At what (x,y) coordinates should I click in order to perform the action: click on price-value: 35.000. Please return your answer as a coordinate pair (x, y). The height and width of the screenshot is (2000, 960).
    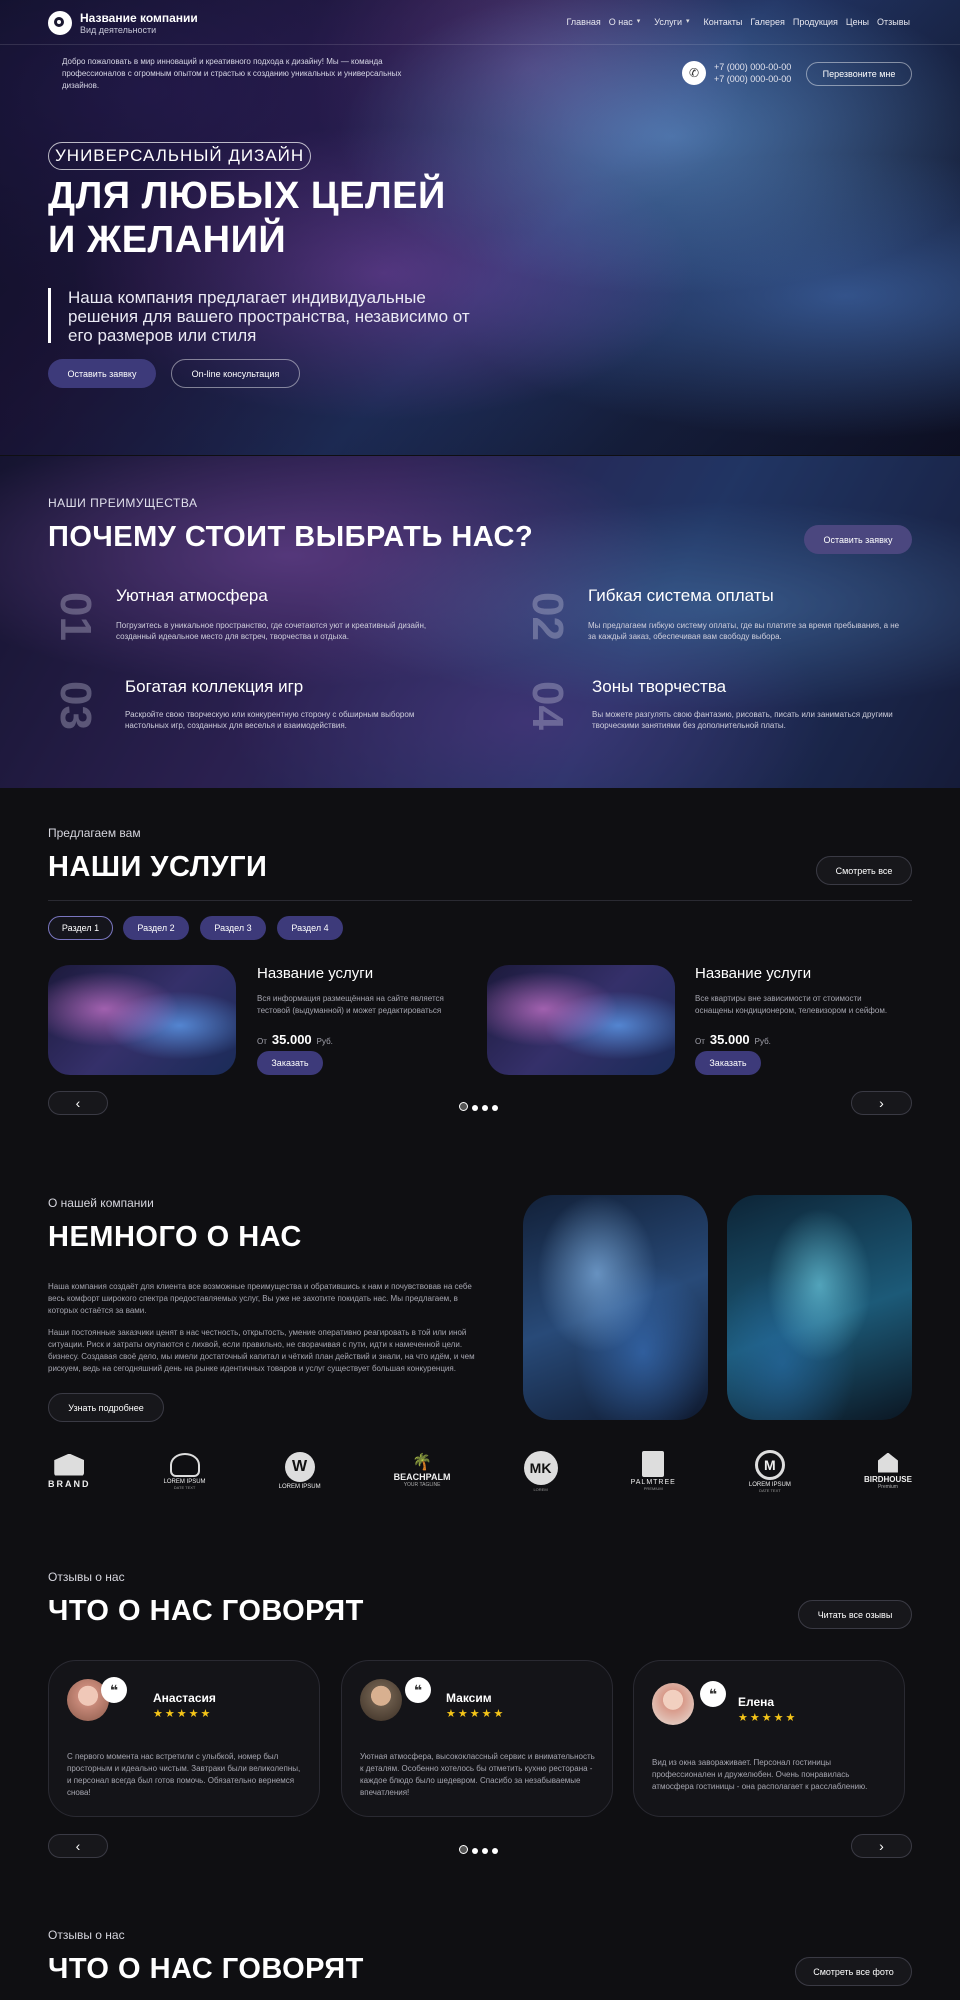
    Looking at the image, I should click on (291, 1039).